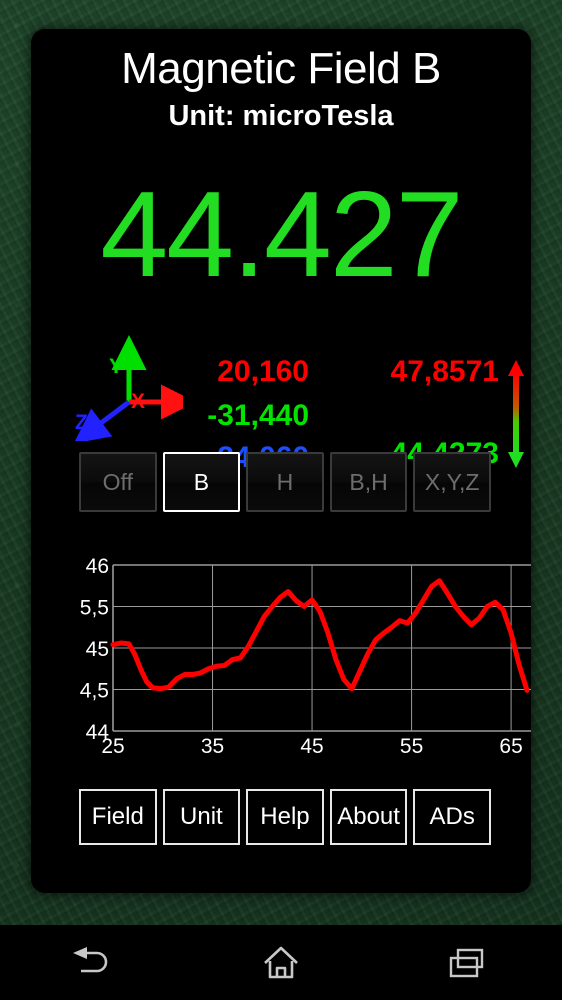  What do you see at coordinates (452, 817) in the screenshot?
I see `menu-button-ads: ADs` at bounding box center [452, 817].